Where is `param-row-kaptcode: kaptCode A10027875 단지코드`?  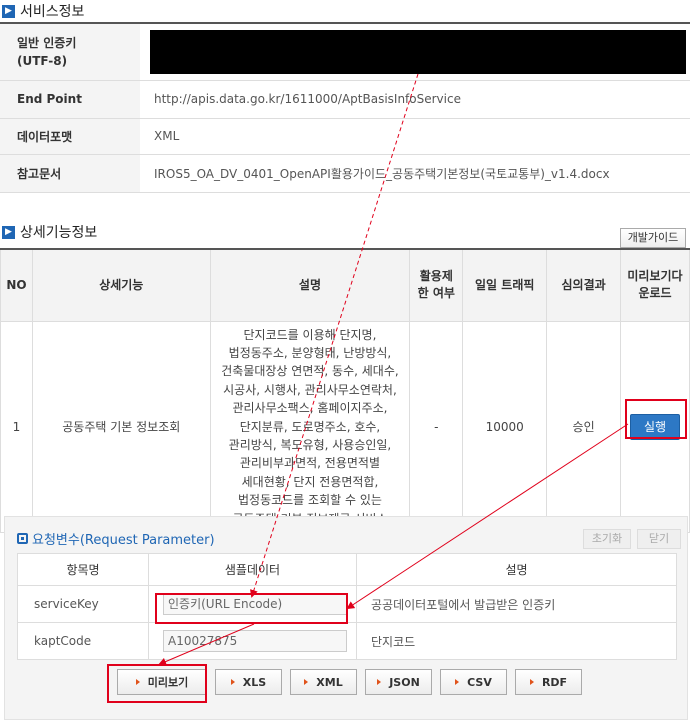 param-row-kaptcode: kaptCode A10027875 단지코드 is located at coordinates (347, 641).